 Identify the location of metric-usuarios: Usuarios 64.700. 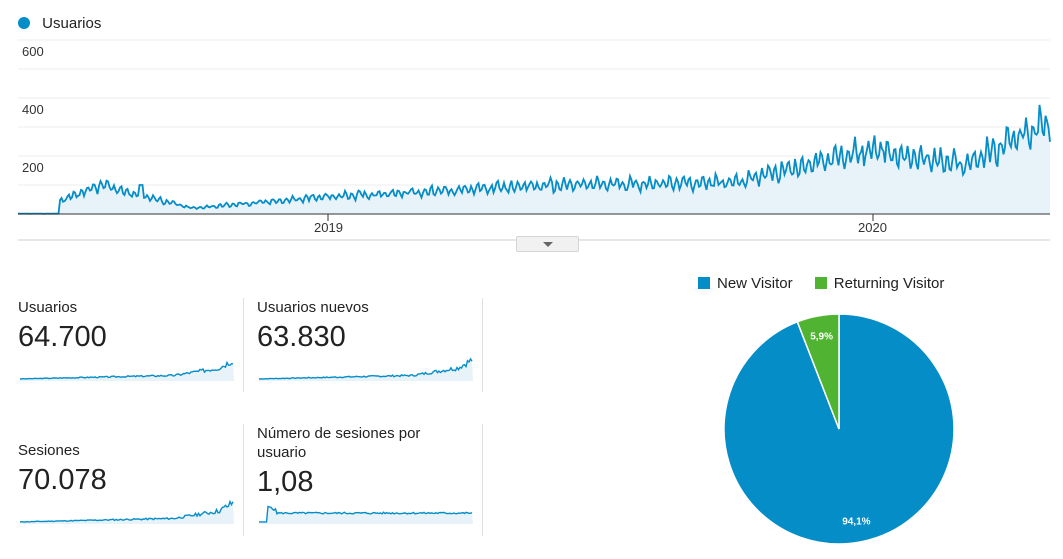
(130, 357).